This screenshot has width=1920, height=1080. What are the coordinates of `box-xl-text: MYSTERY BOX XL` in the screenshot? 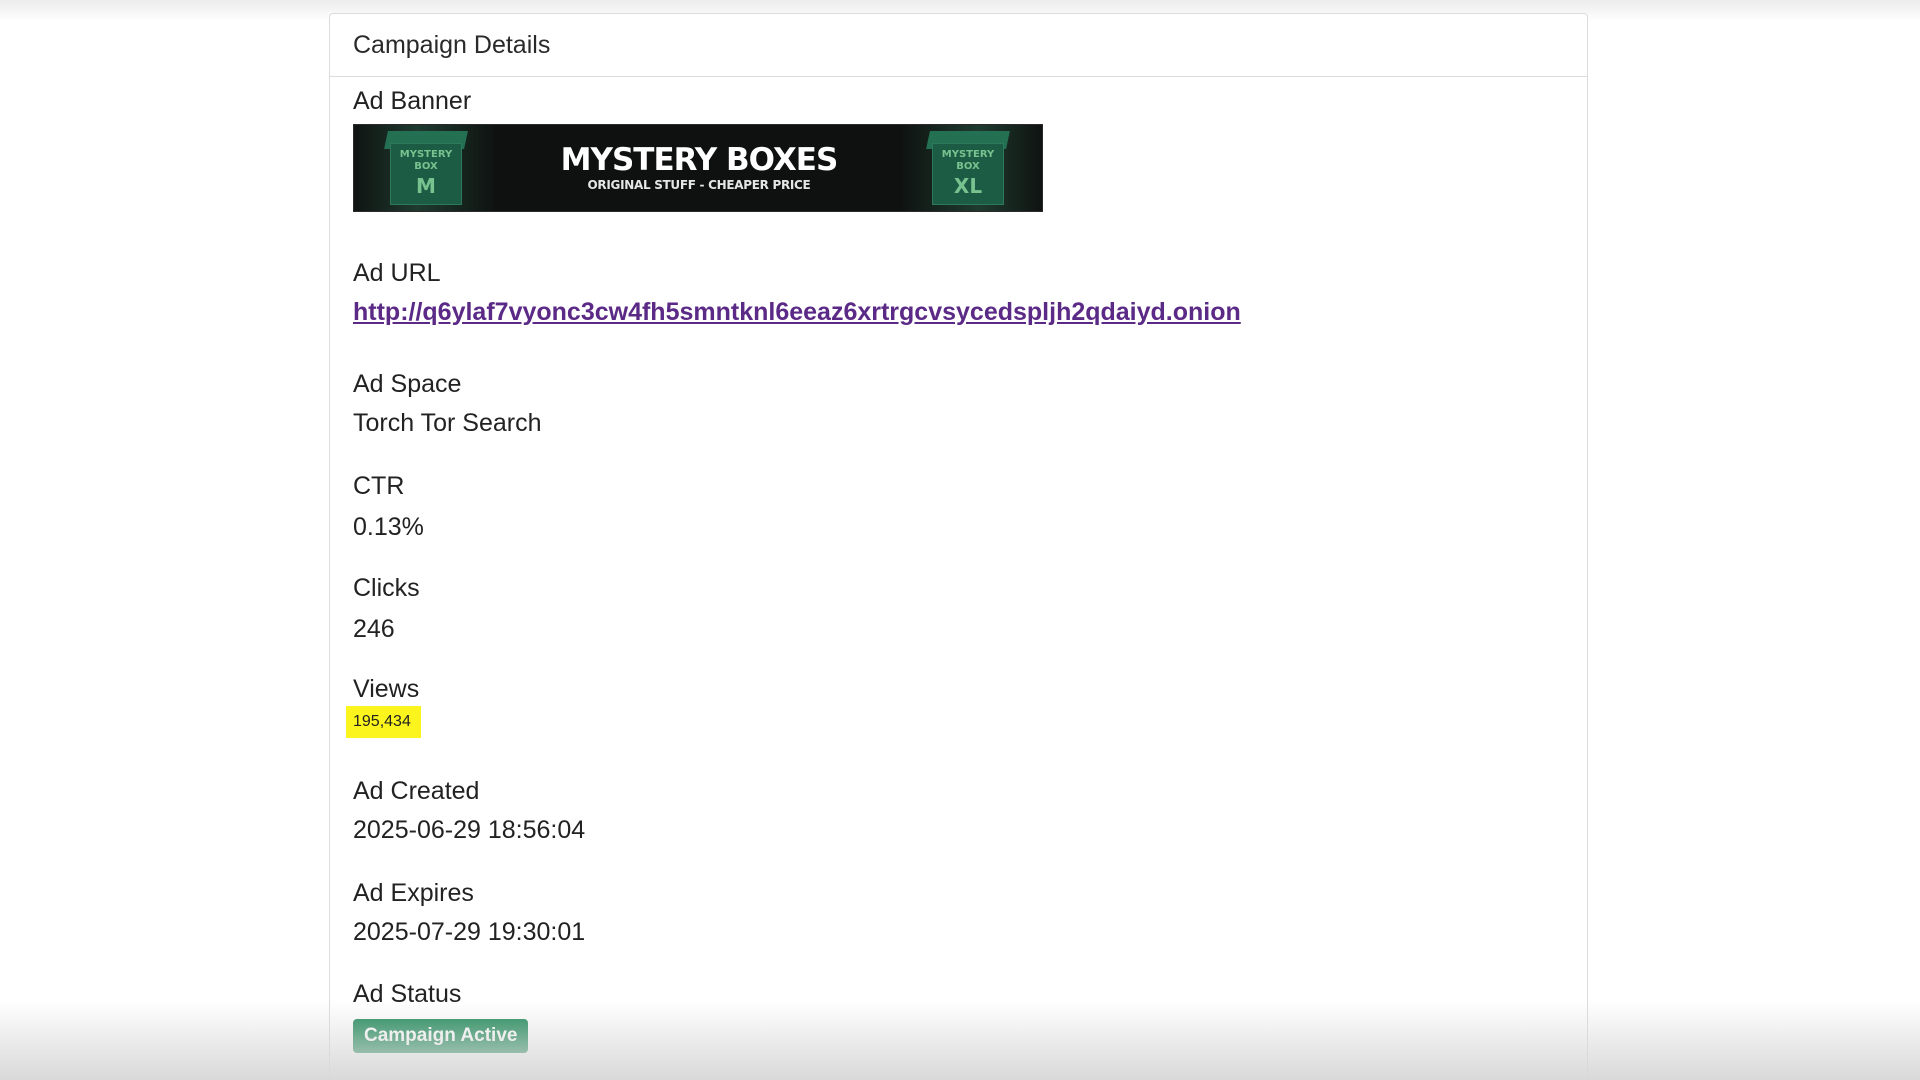 It's located at (968, 173).